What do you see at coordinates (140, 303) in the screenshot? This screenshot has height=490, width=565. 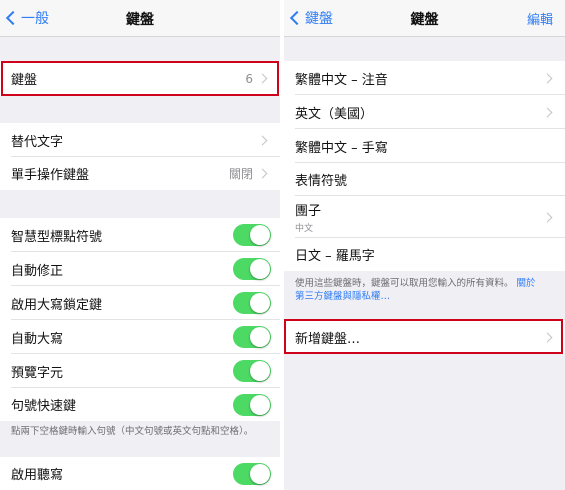 I see `caps-lock-row: 啟用大寫鎖定鍵` at bounding box center [140, 303].